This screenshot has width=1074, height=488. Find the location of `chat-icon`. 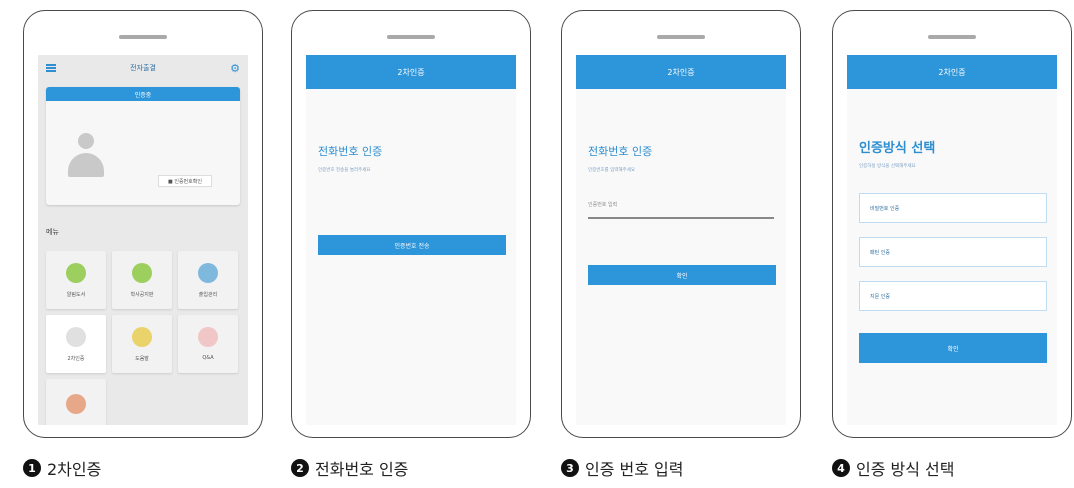

chat-icon is located at coordinates (142, 272).